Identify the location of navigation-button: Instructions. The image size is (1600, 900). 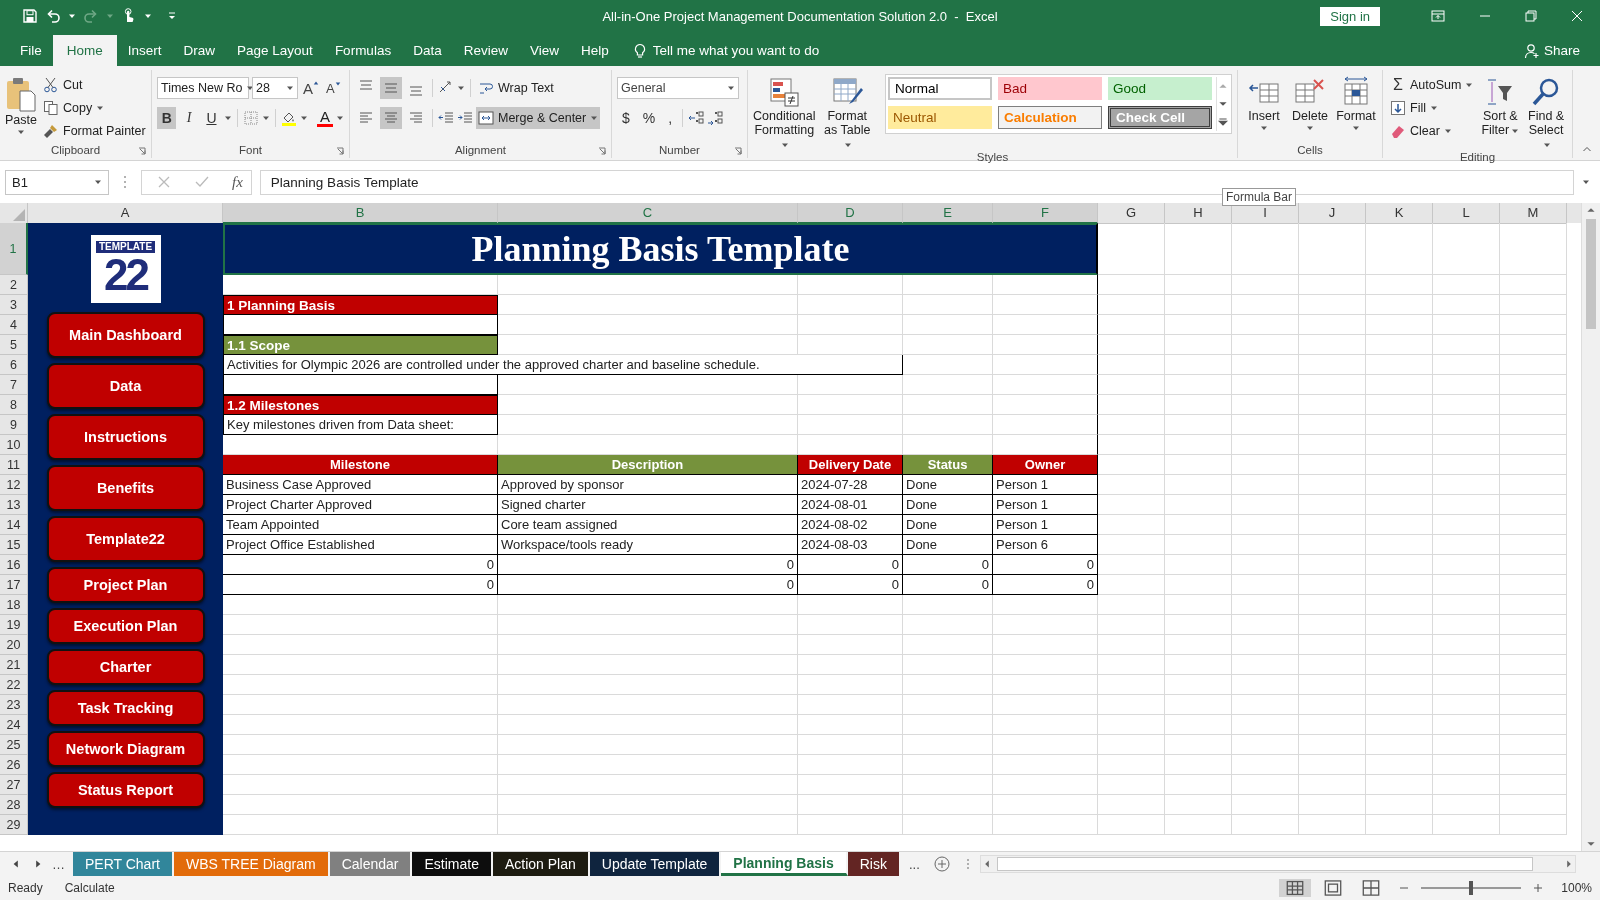
(125, 437).